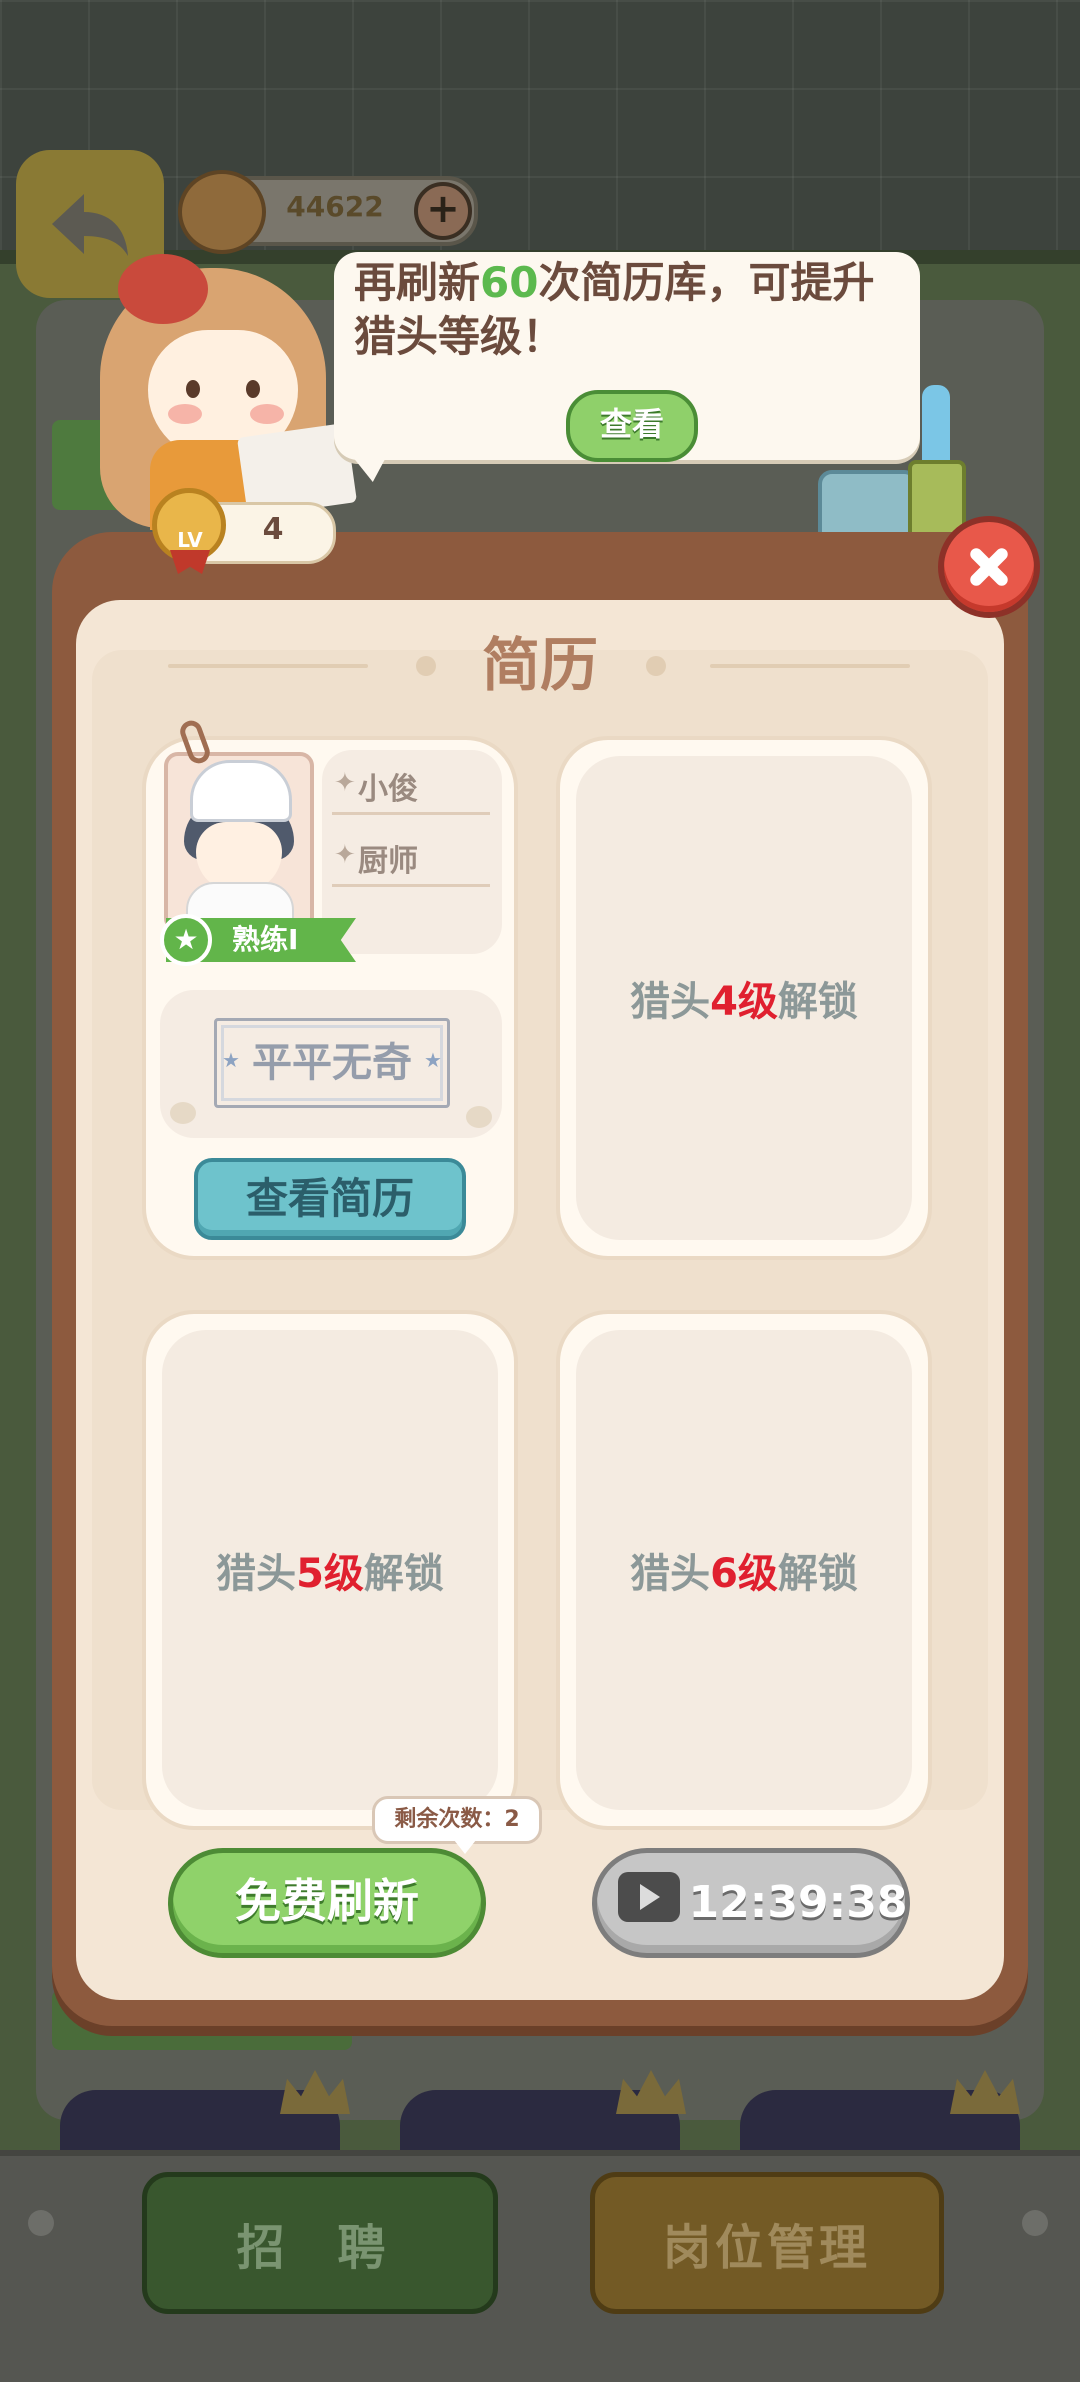 The image size is (1080, 2382). Describe the element at coordinates (388, 861) in the screenshot. I see `resume-job: 厨师` at that location.